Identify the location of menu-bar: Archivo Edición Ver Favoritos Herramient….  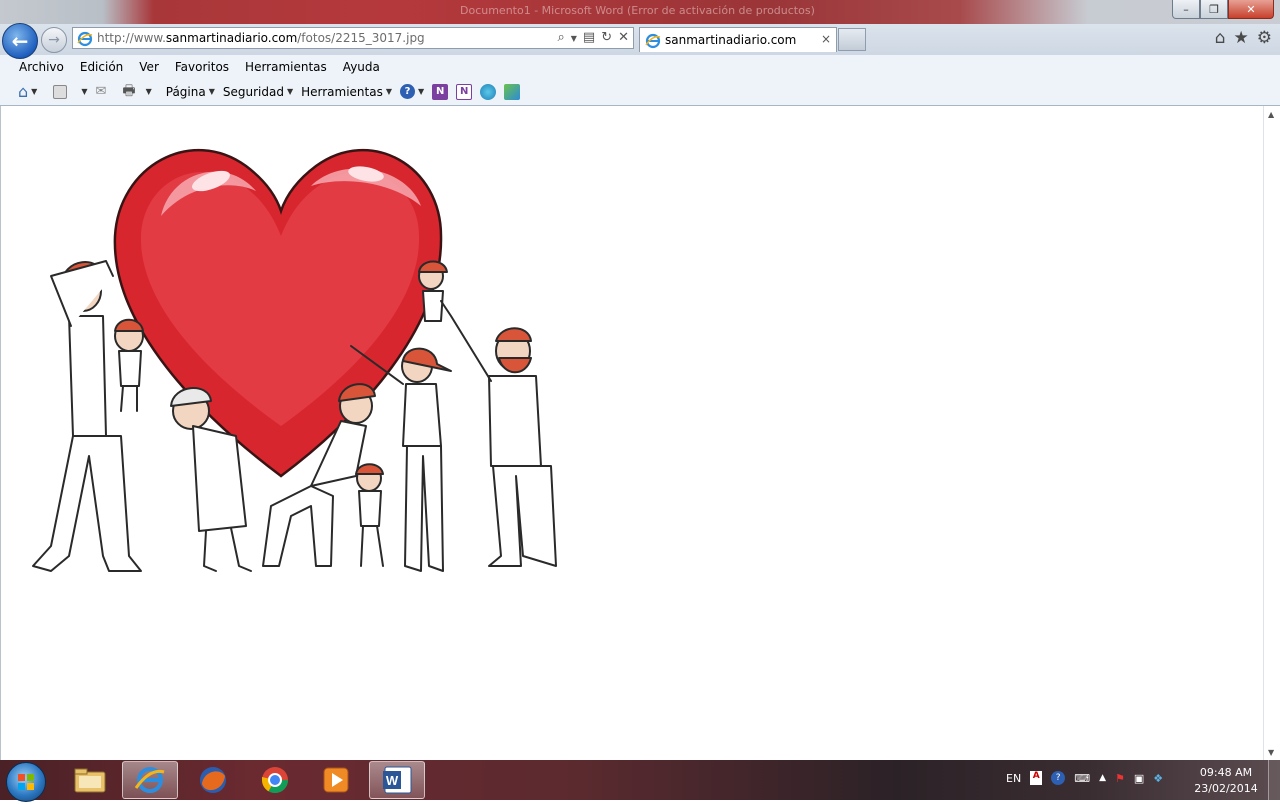
(640, 66).